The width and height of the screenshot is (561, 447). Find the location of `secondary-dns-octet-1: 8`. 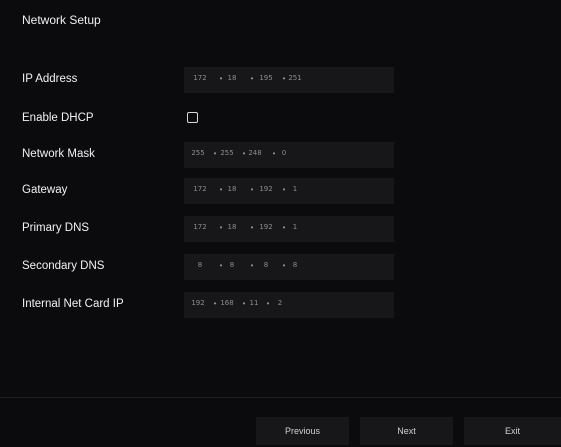

secondary-dns-octet-1: 8 is located at coordinates (200, 265).